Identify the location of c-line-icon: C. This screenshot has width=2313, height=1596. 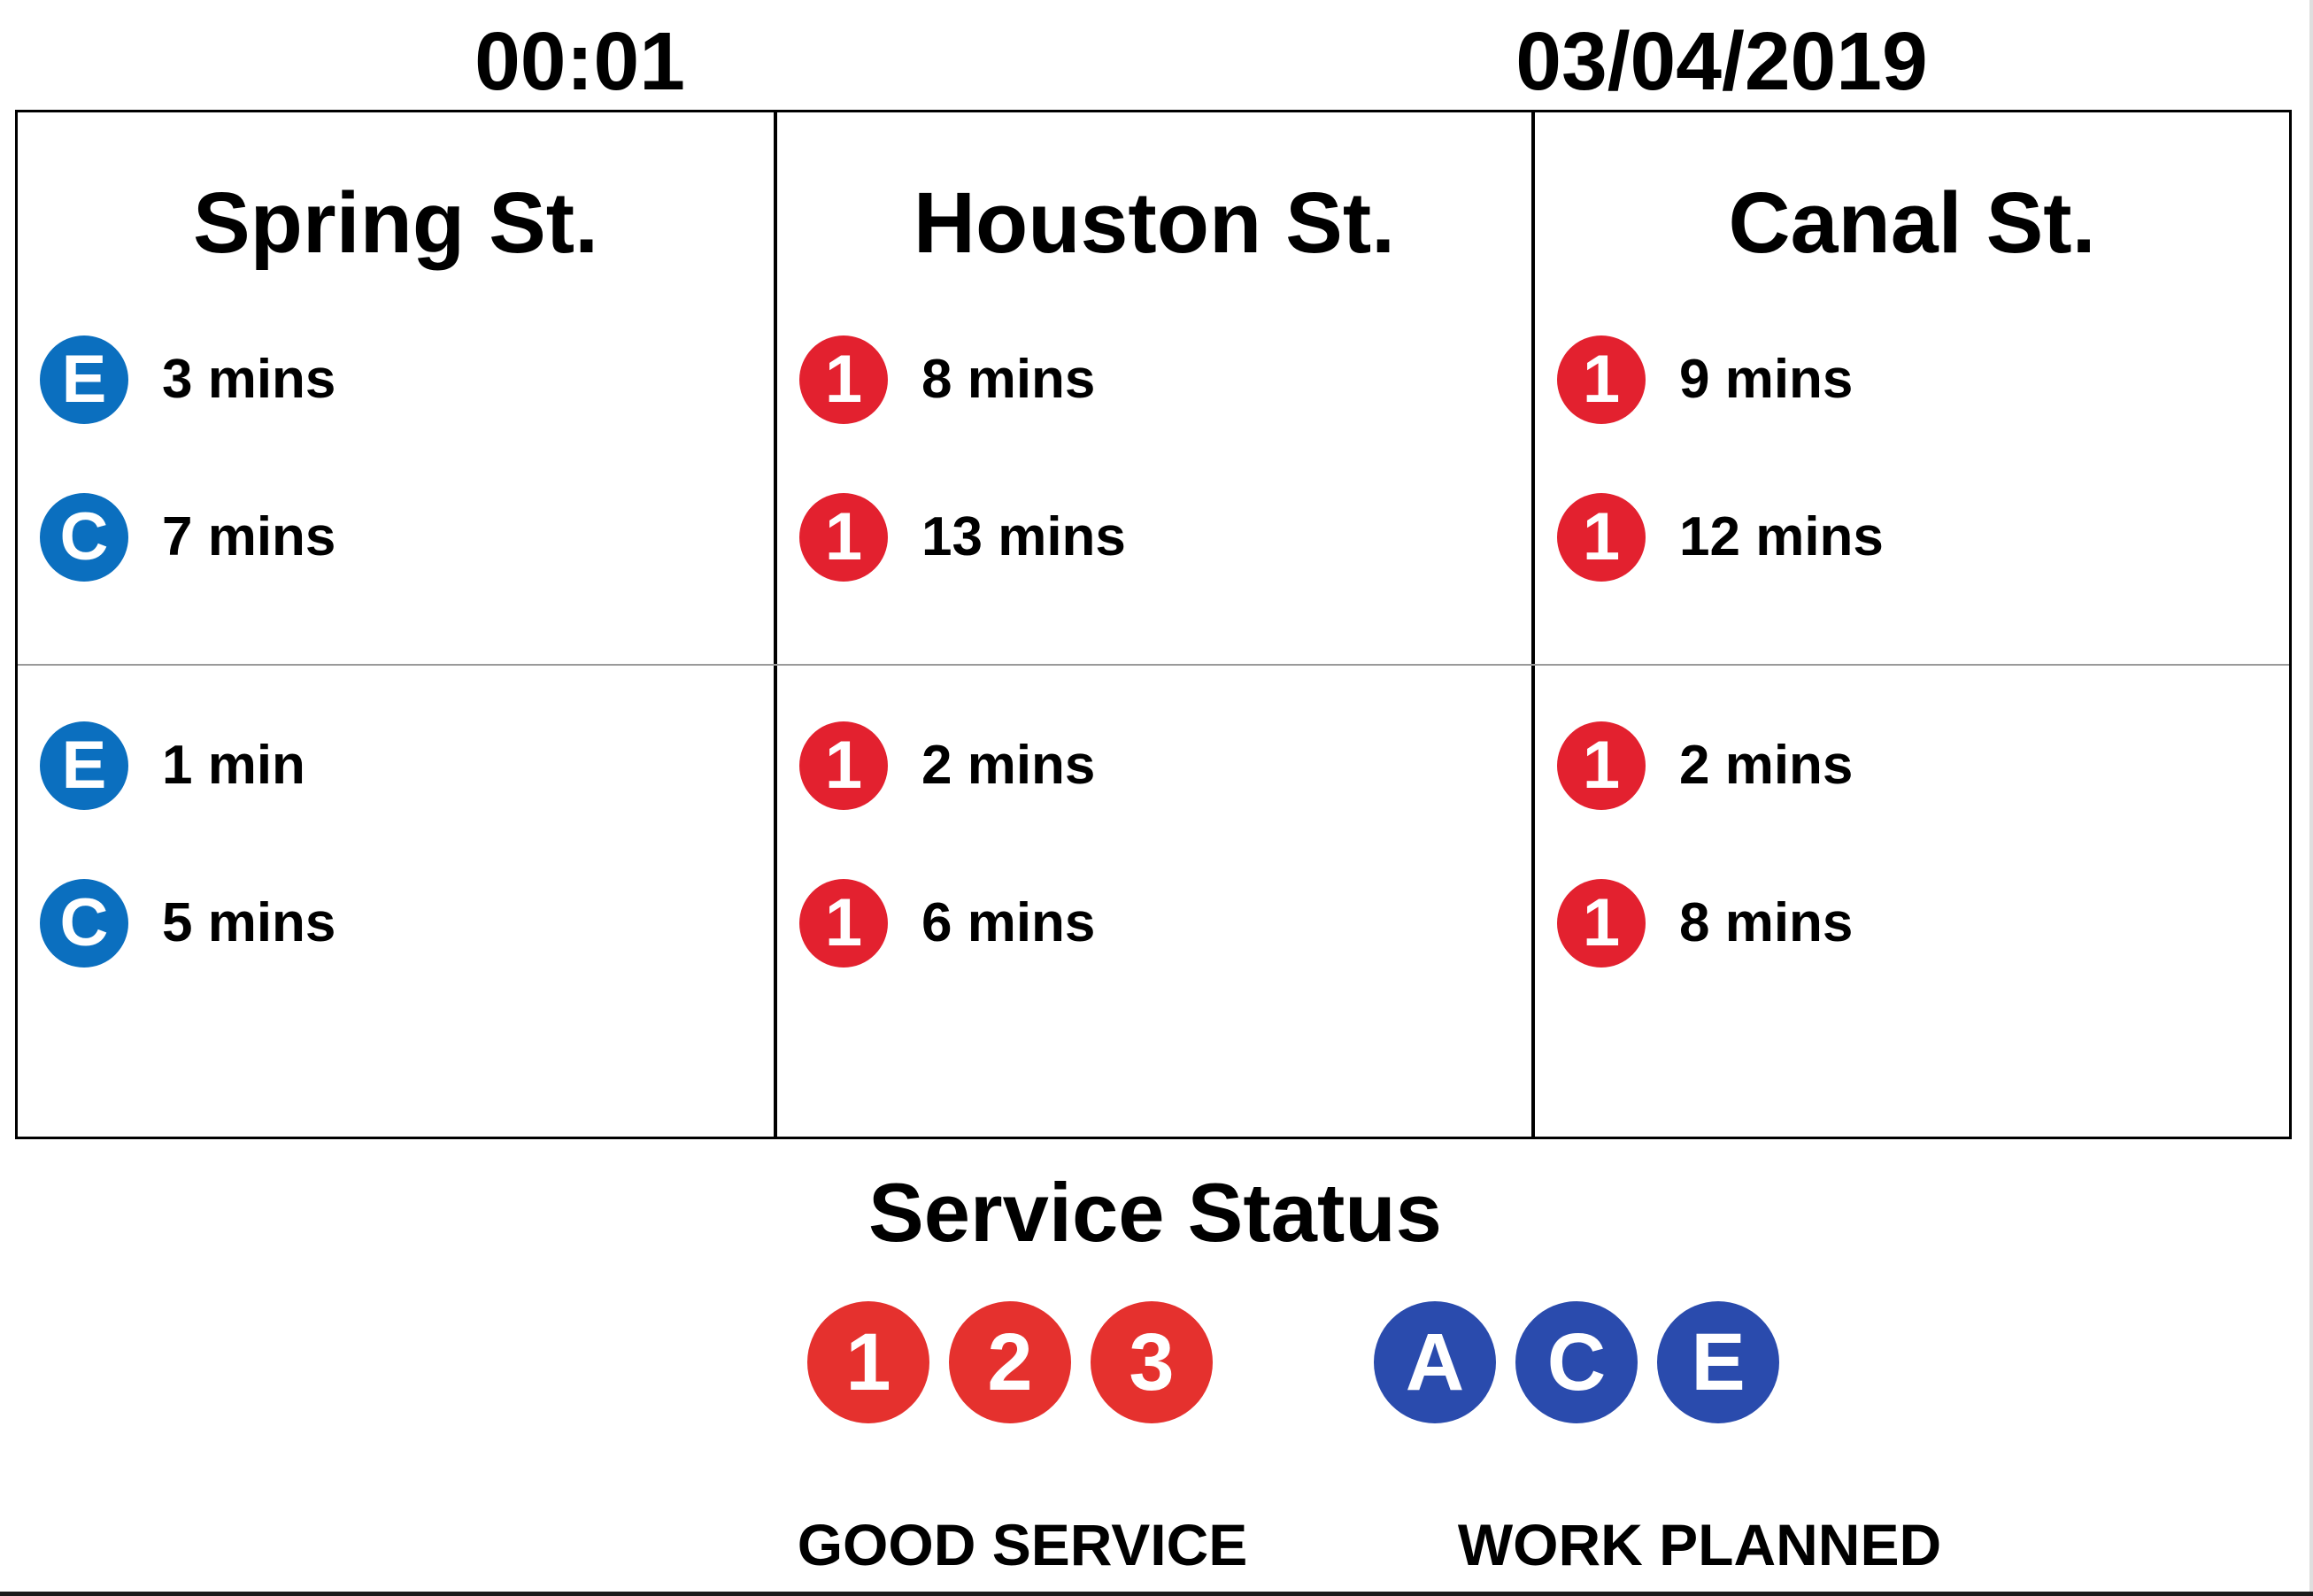
(1576, 1362).